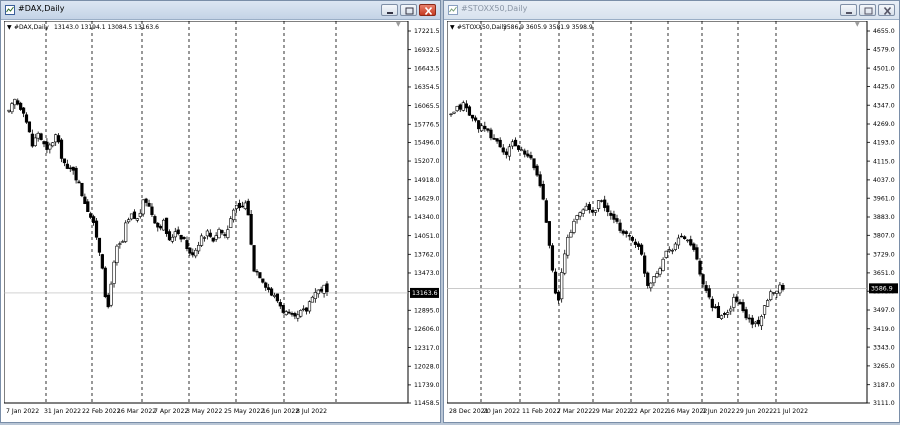 The image size is (900, 425). What do you see at coordinates (884, 143) in the screenshot?
I see `y-axis-label: 4193.0` at bounding box center [884, 143].